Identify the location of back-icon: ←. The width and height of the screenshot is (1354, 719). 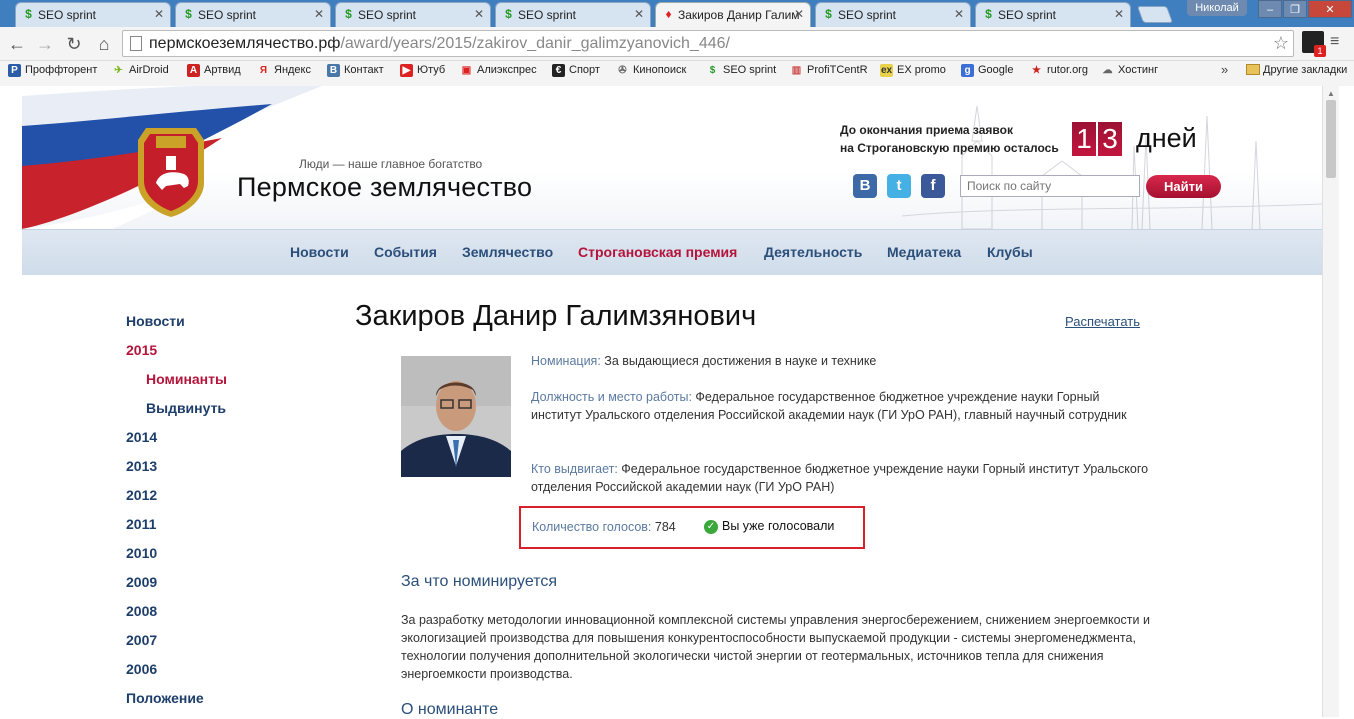
(17, 44).